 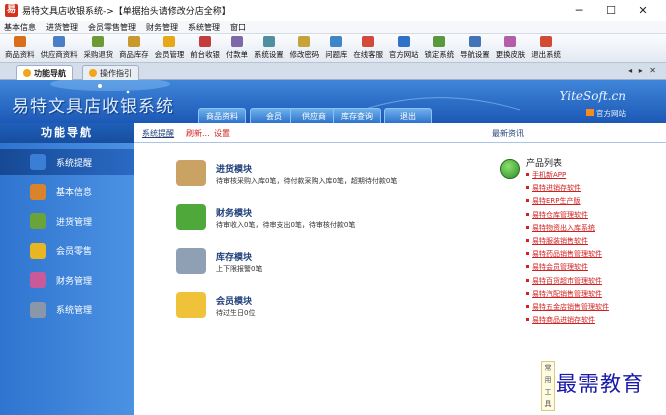 What do you see at coordinates (579, 10) in the screenshot?
I see `minimize-button: ─` at bounding box center [579, 10].